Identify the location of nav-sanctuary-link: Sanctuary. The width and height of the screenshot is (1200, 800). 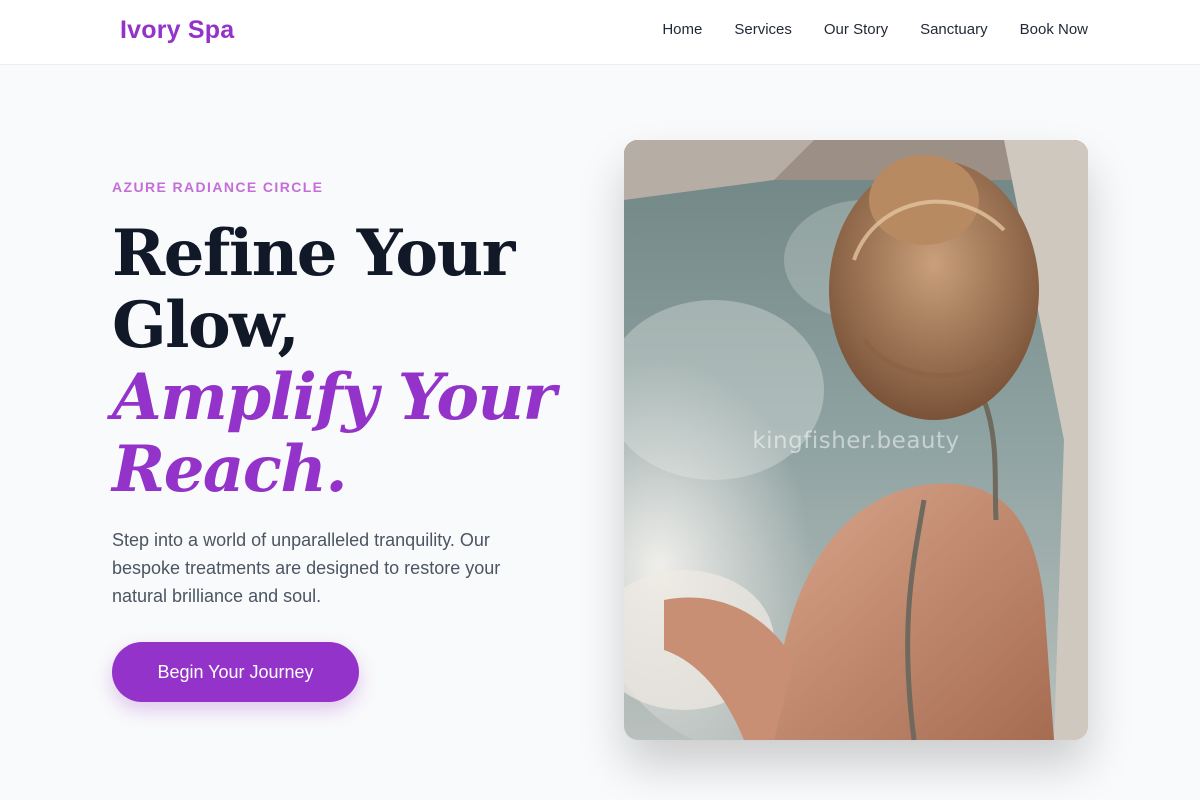
(954, 29).